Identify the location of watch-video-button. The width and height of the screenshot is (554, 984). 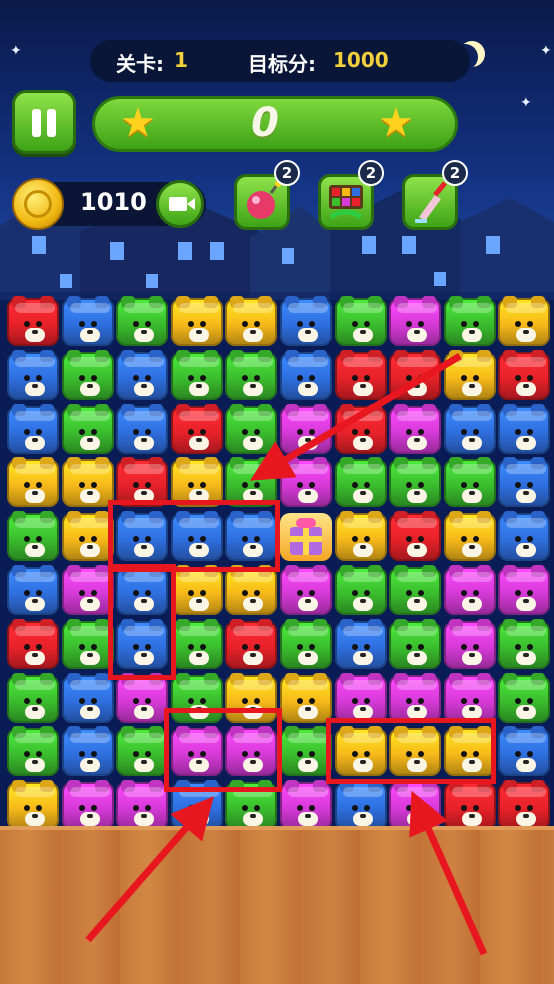
(180, 204).